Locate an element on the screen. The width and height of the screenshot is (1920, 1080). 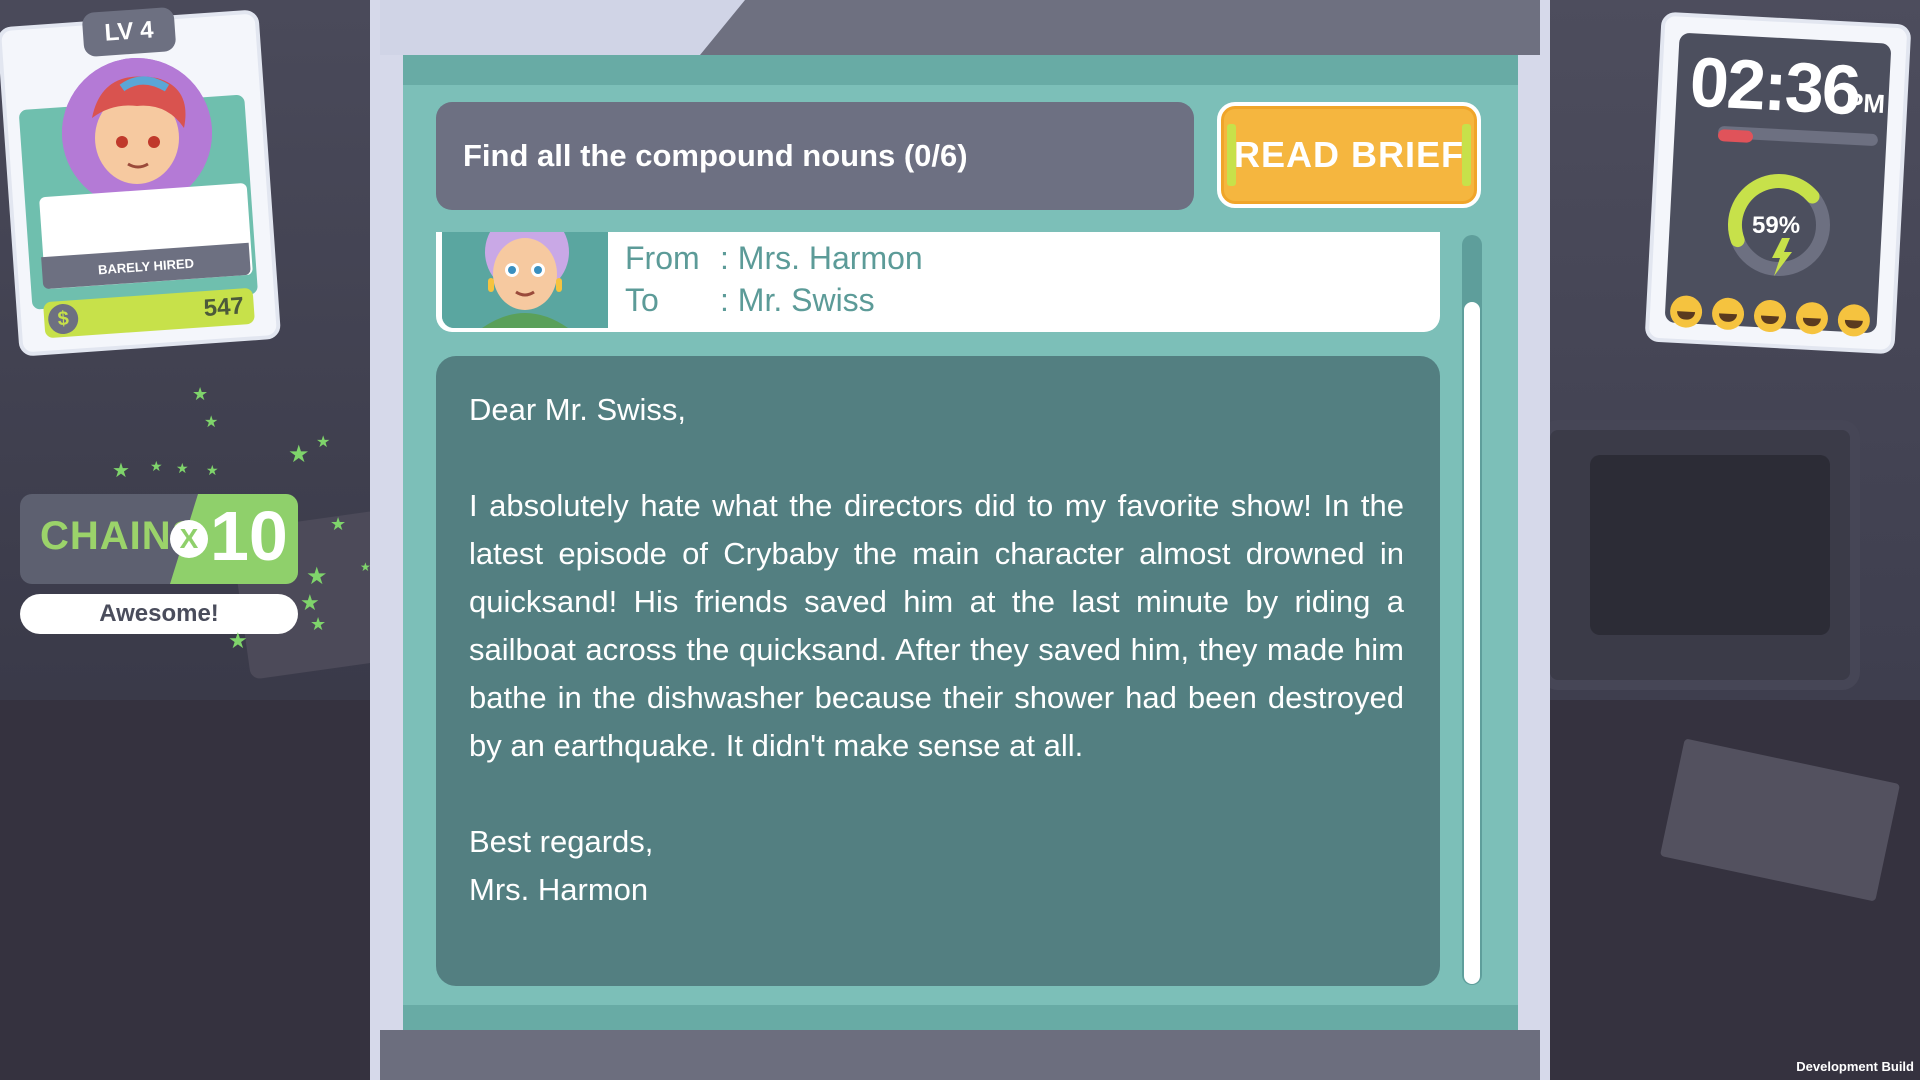
sender-avatar is located at coordinates (525, 280).